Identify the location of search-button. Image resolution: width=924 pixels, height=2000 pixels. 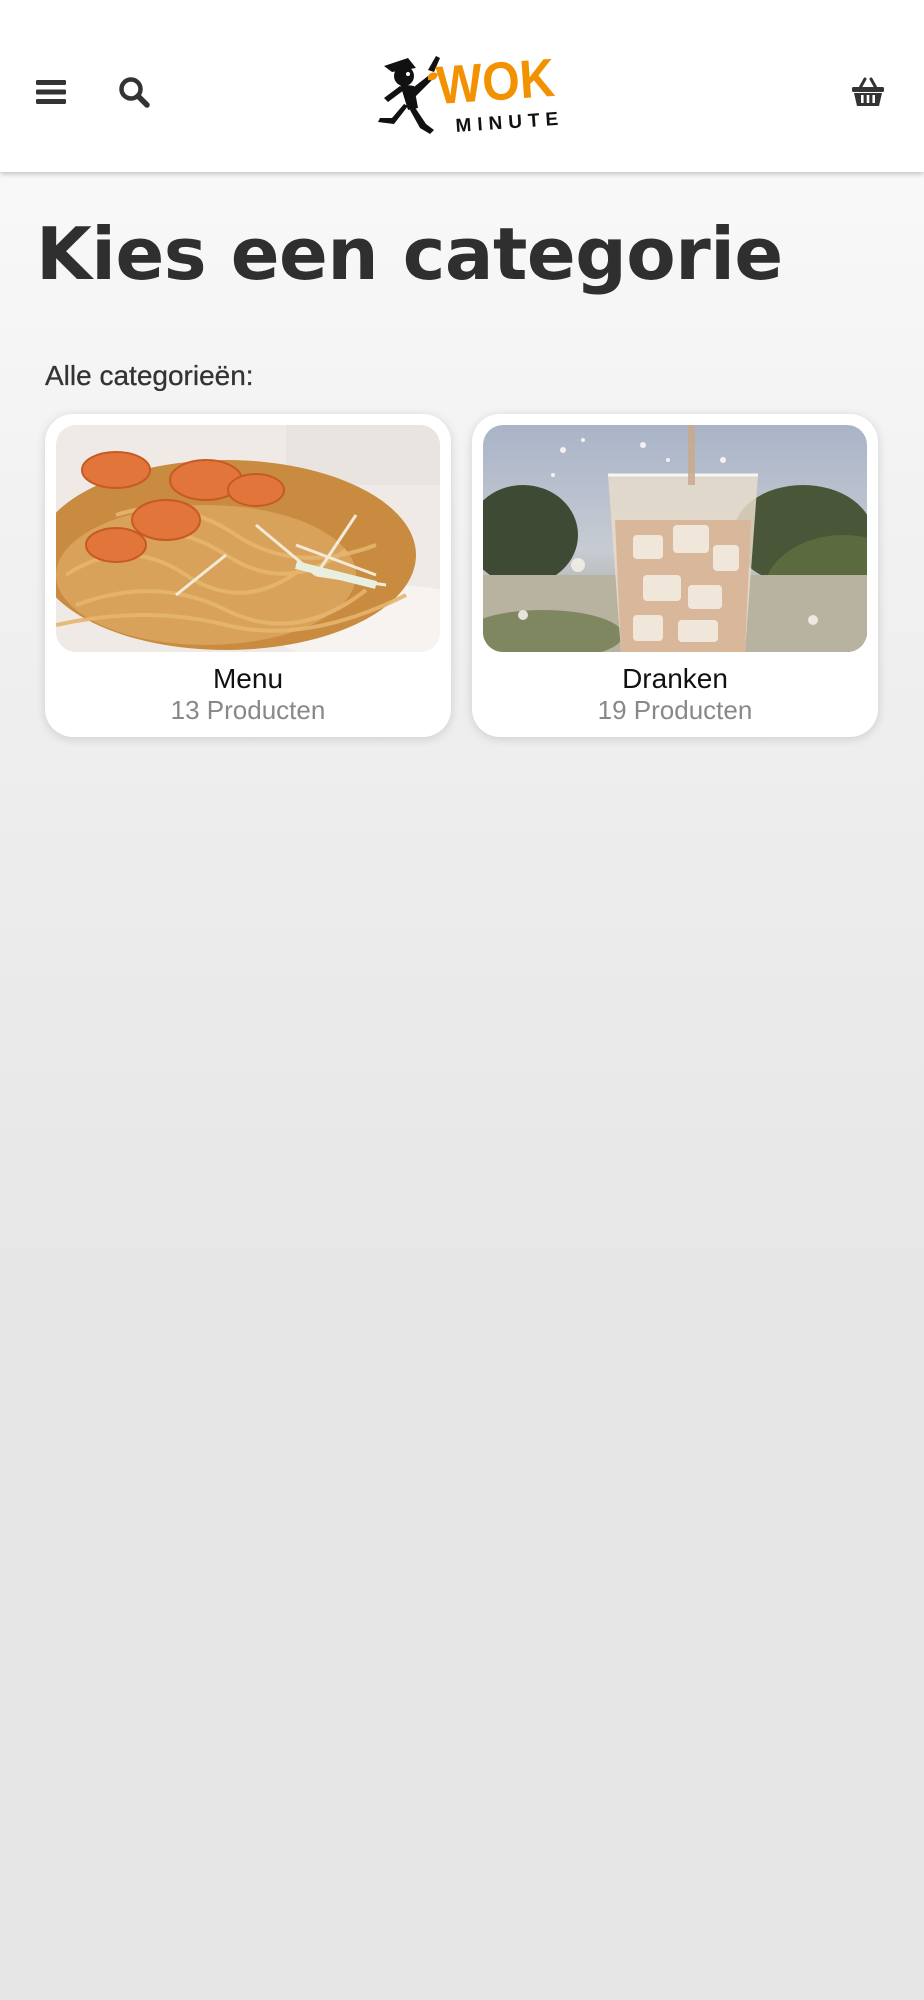
(134, 92).